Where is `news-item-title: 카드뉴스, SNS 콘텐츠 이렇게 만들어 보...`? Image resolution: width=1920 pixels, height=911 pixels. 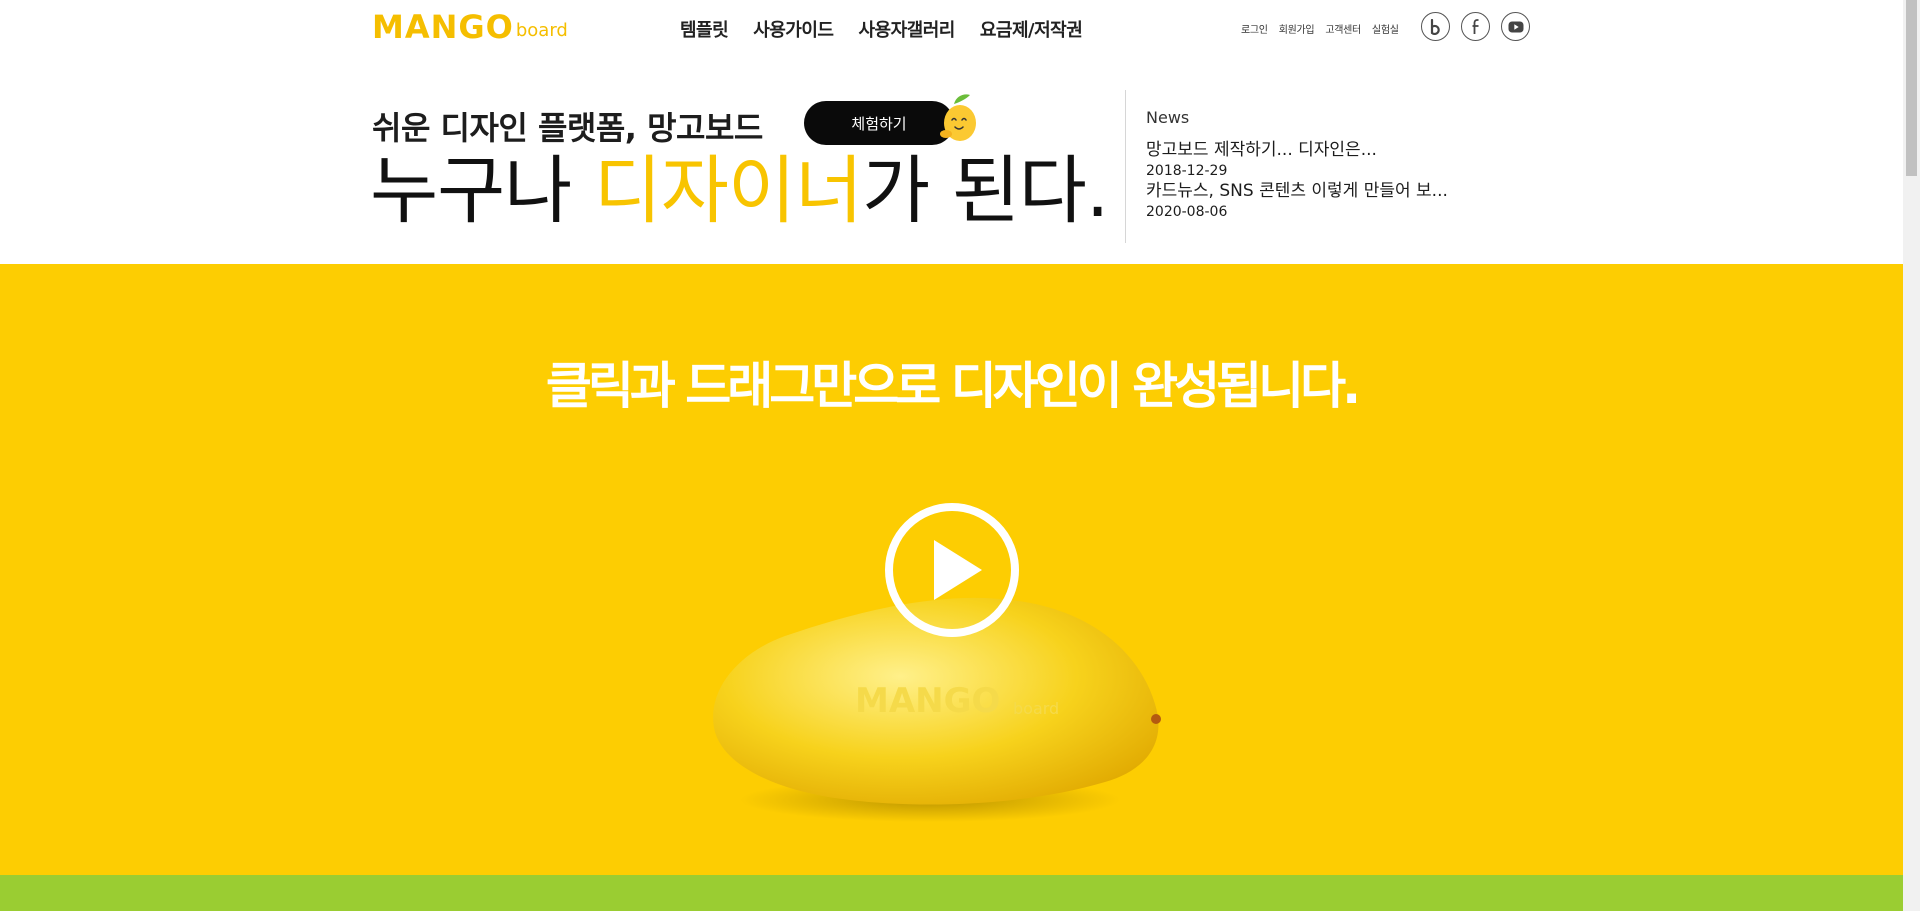
news-item-title: 카드뉴스, SNS 콘텐츠 이렇게 만들어 보... is located at coordinates (1297, 191).